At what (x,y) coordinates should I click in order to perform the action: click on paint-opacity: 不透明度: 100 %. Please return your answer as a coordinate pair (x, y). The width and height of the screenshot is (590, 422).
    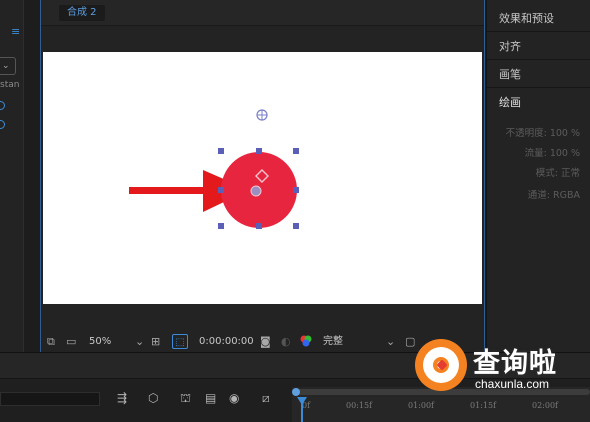
    Looking at the image, I should click on (543, 132).